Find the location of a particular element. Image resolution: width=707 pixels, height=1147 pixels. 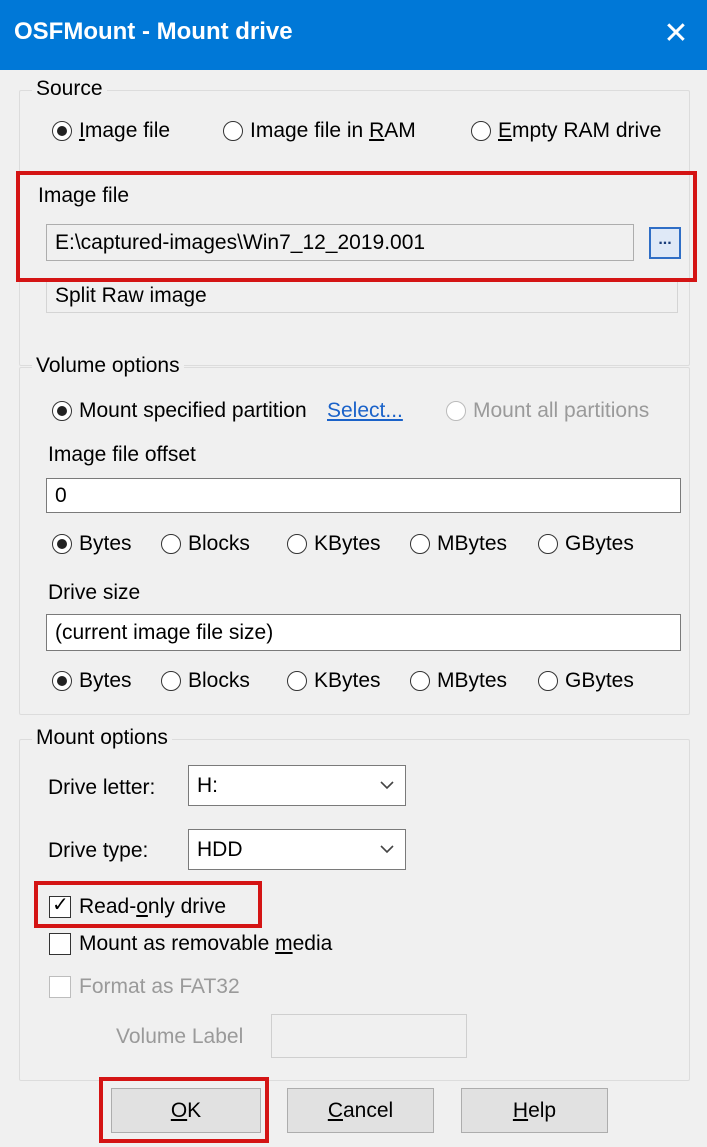

mount-all-label: Mount all partitions is located at coordinates (561, 410).